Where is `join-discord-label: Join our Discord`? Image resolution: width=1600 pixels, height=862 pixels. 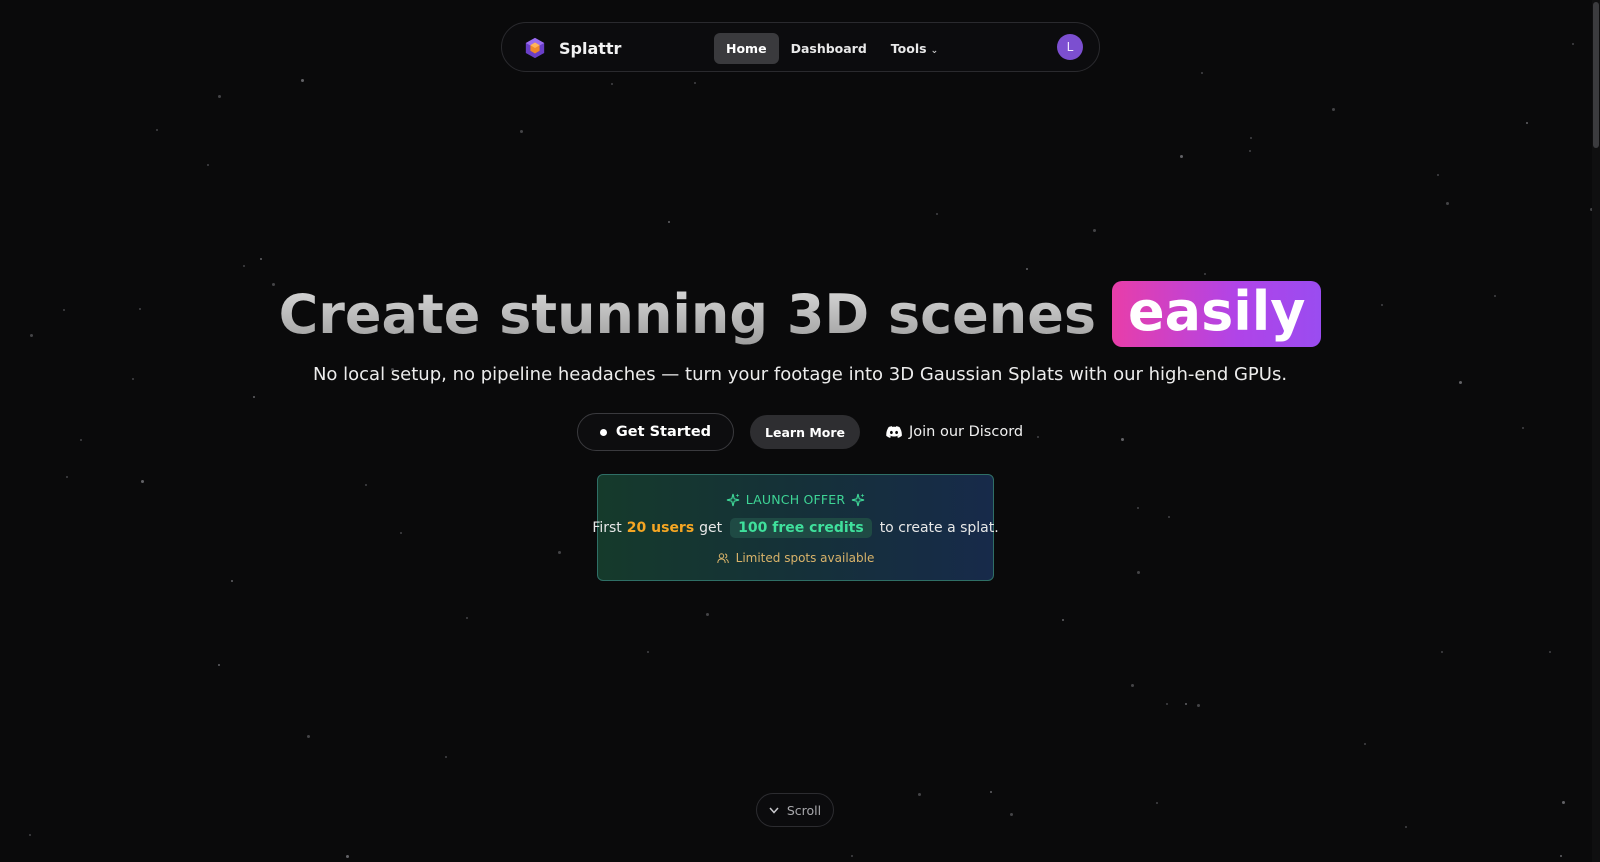
join-discord-label: Join our Discord is located at coordinates (966, 432).